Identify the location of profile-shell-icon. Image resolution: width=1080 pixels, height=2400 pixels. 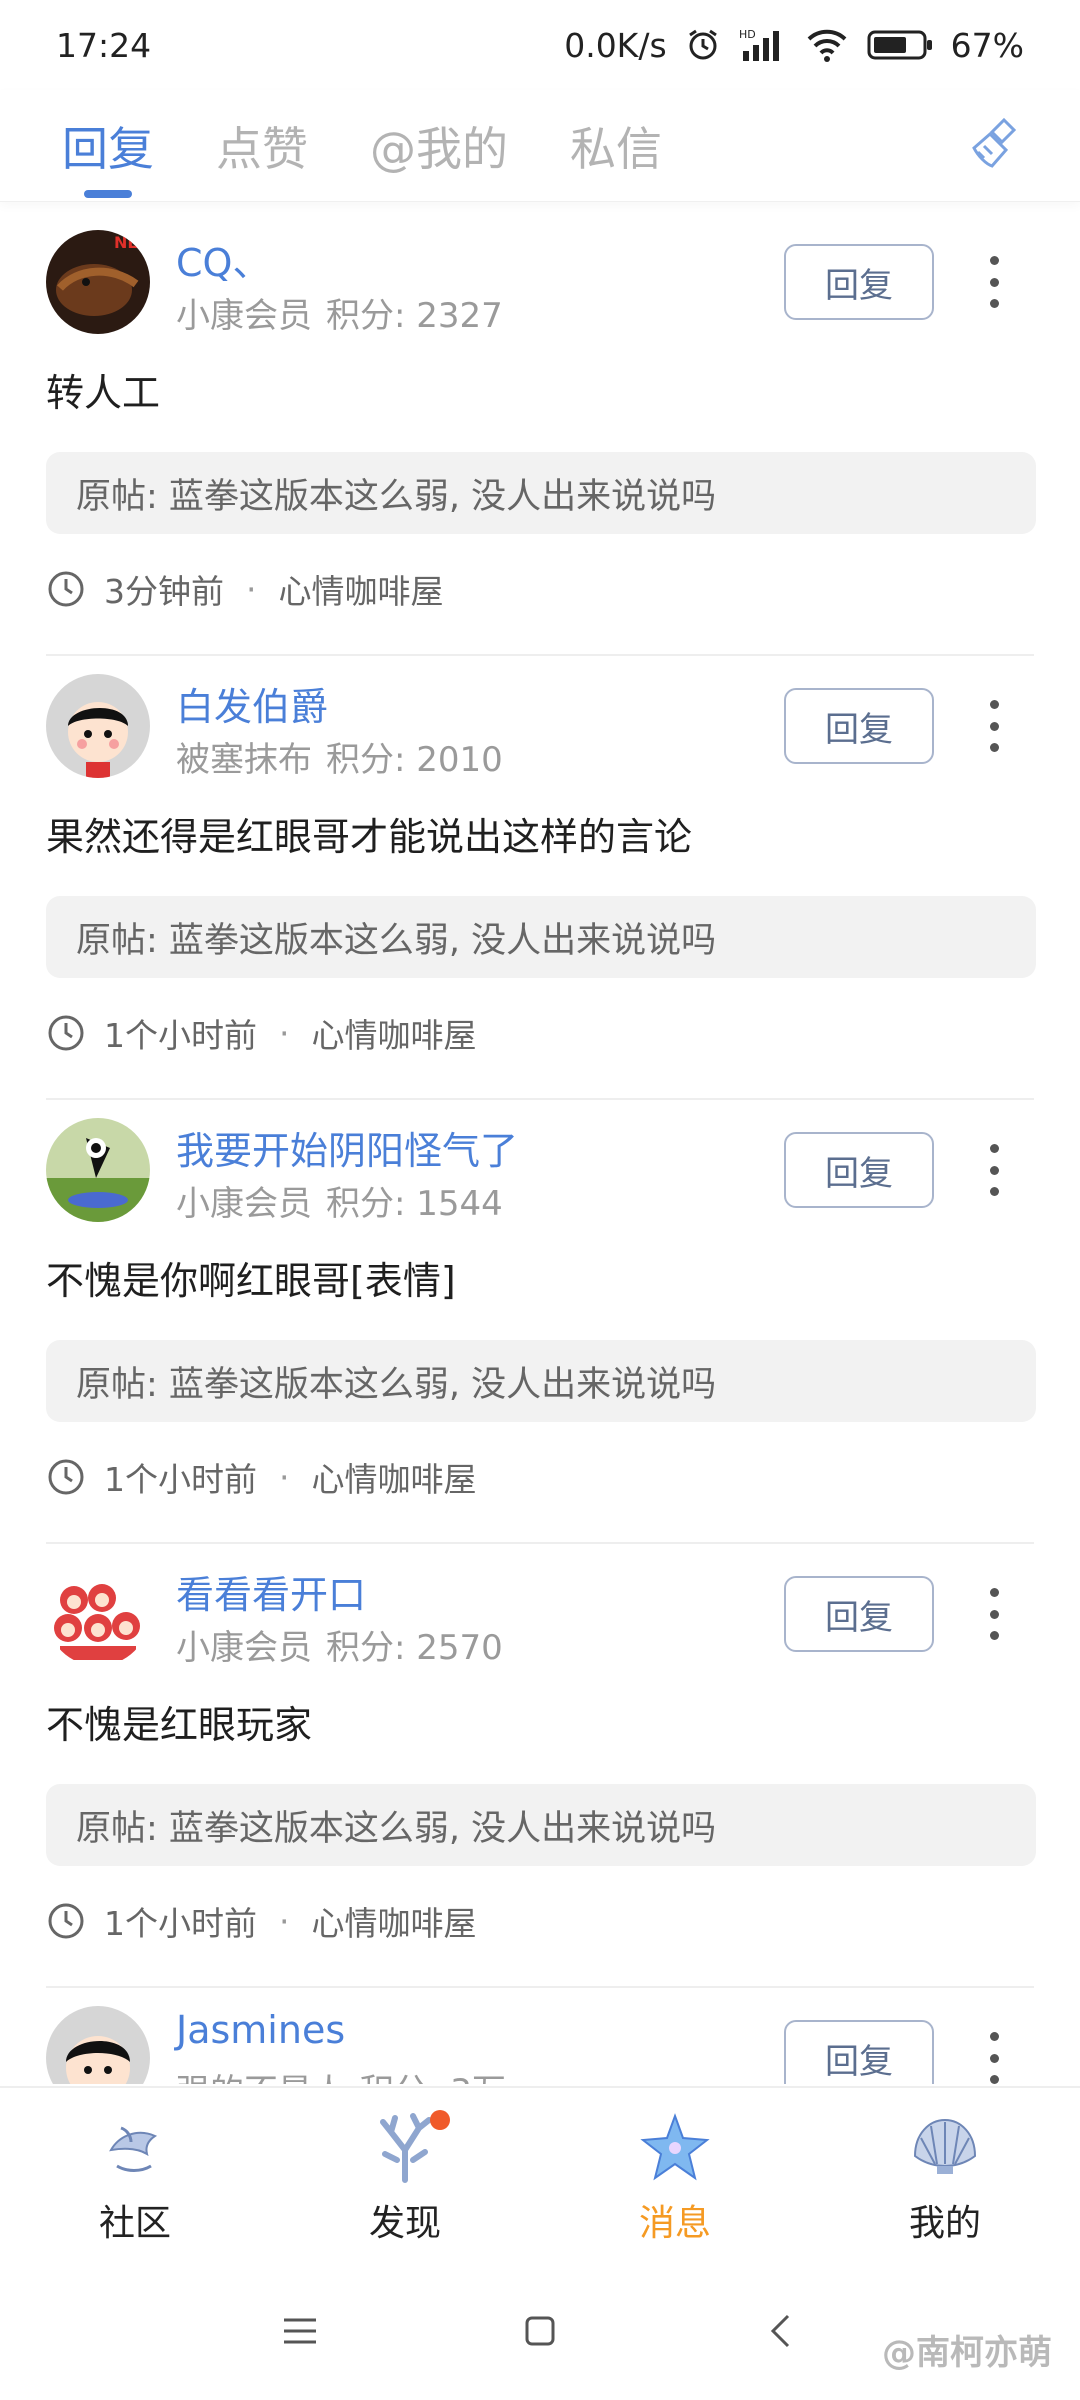
(945, 2146).